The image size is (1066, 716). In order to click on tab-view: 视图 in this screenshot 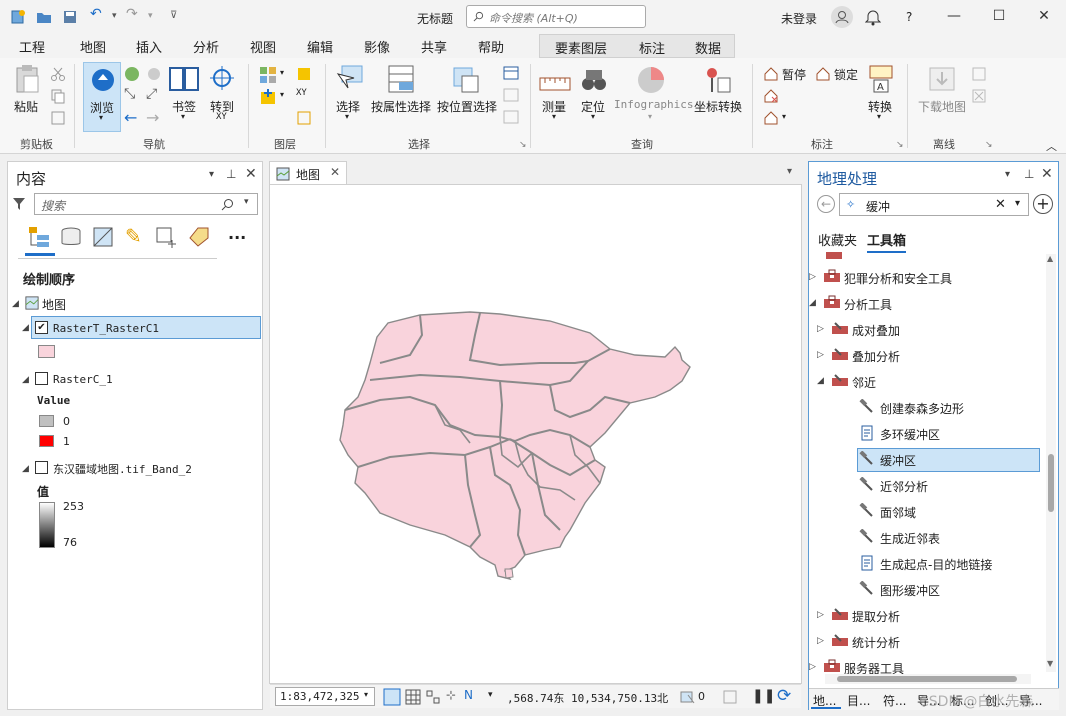, I will do `click(263, 46)`.